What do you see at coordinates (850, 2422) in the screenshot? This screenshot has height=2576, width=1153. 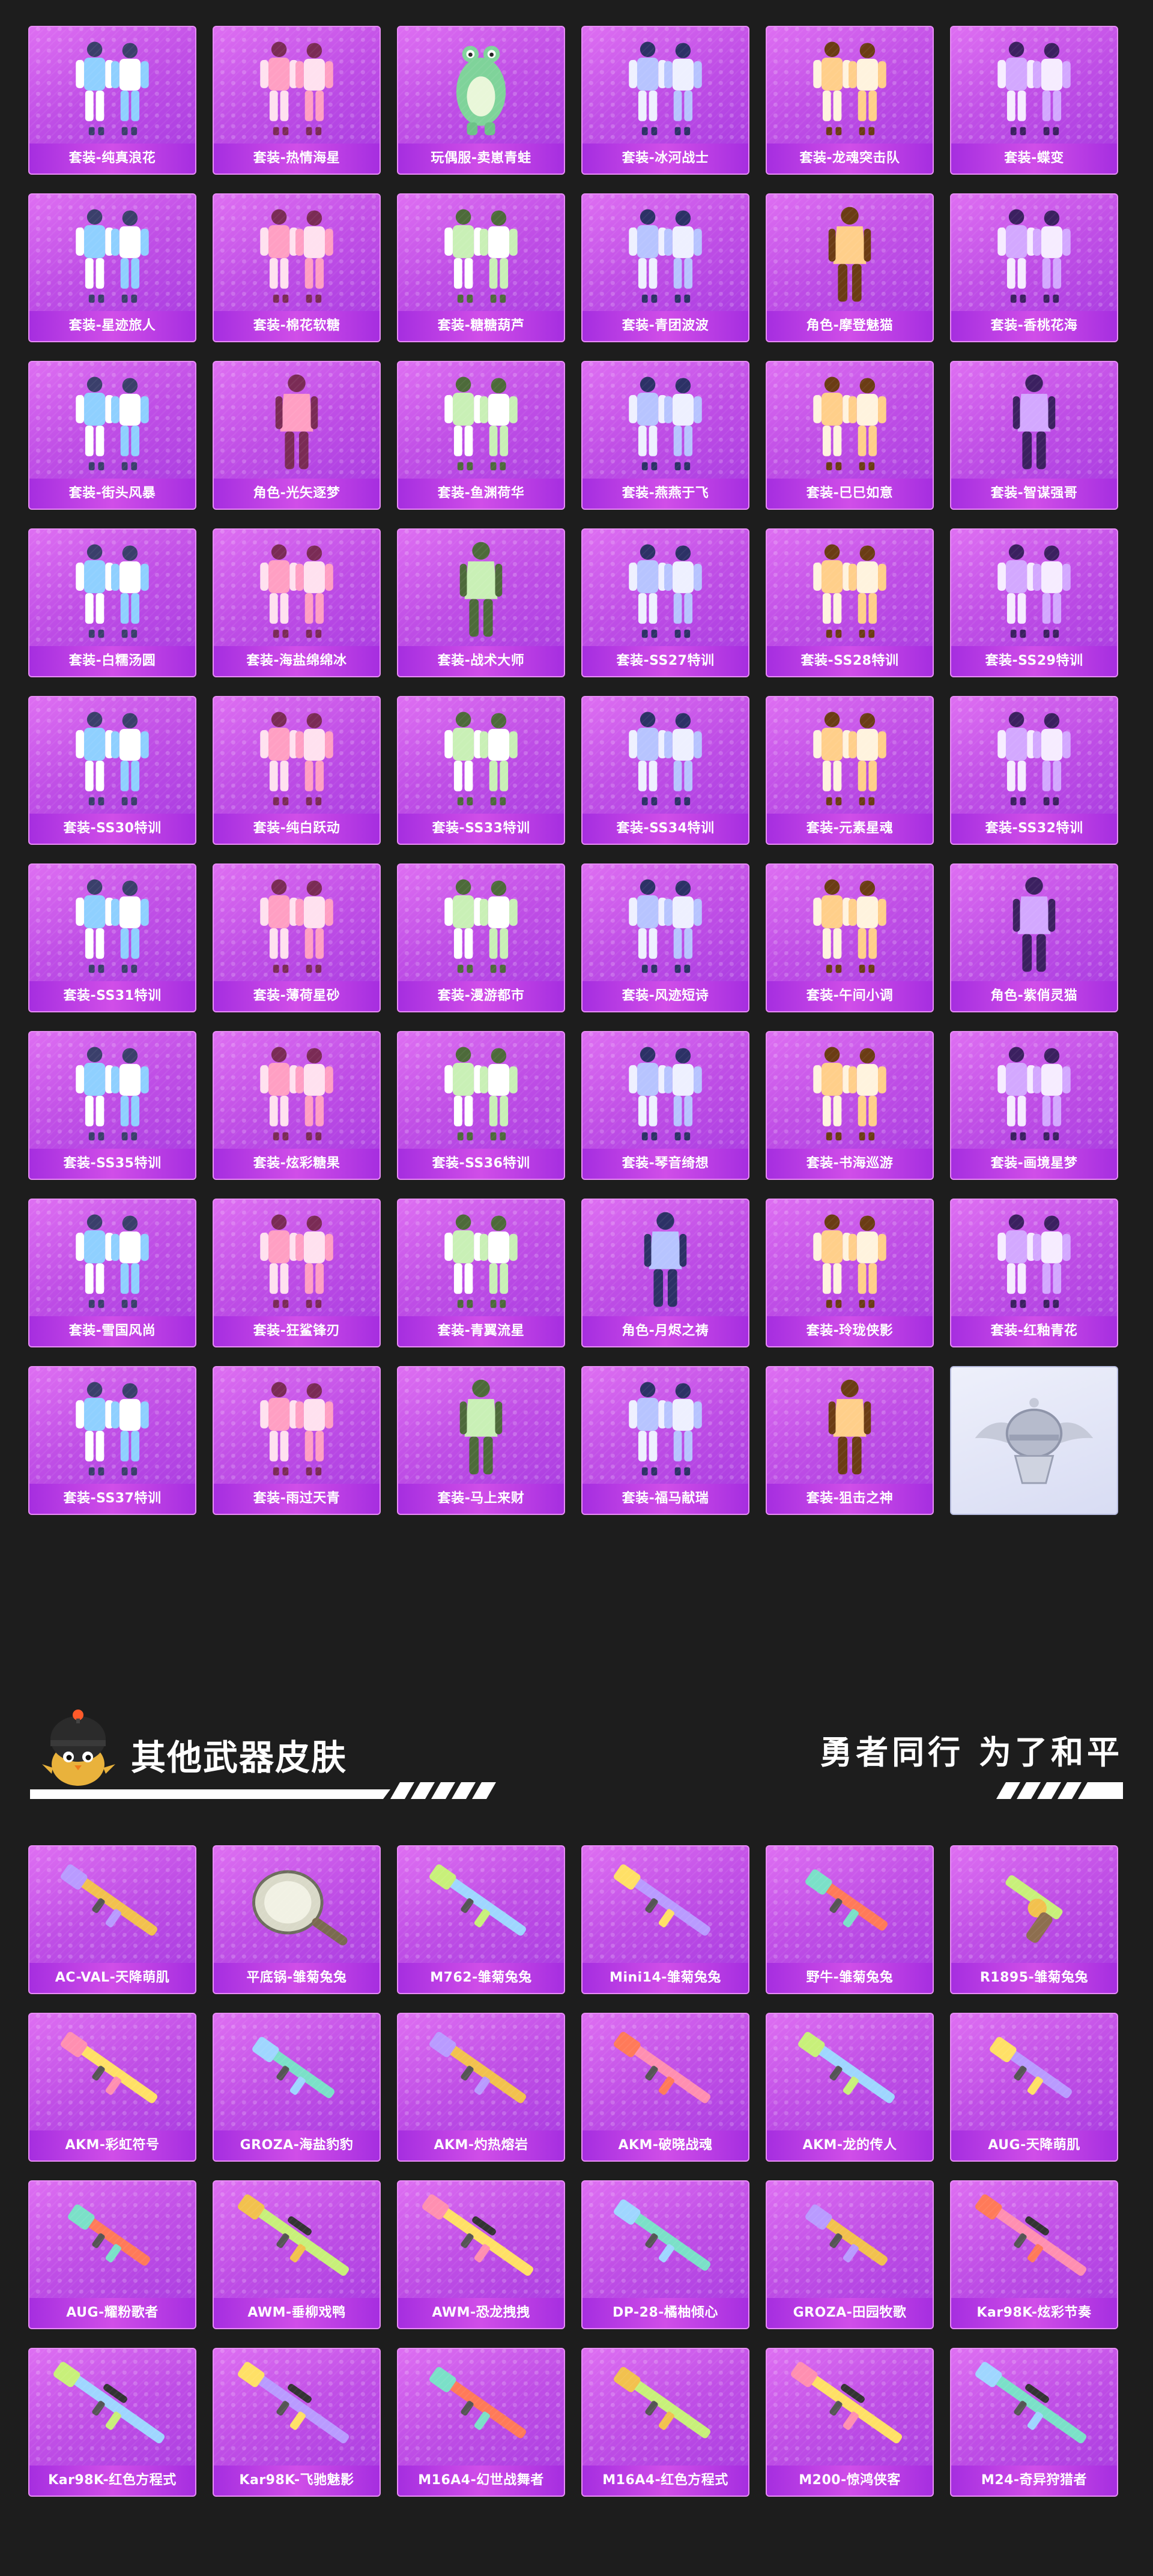 I see `weapon-skin-card: M200-惊鸿侠客` at bounding box center [850, 2422].